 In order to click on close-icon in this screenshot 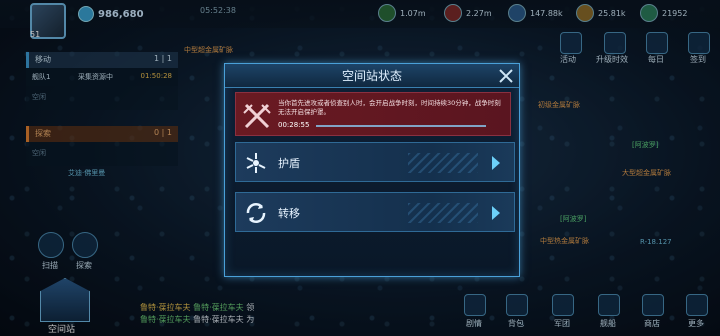, I will do `click(506, 76)`.